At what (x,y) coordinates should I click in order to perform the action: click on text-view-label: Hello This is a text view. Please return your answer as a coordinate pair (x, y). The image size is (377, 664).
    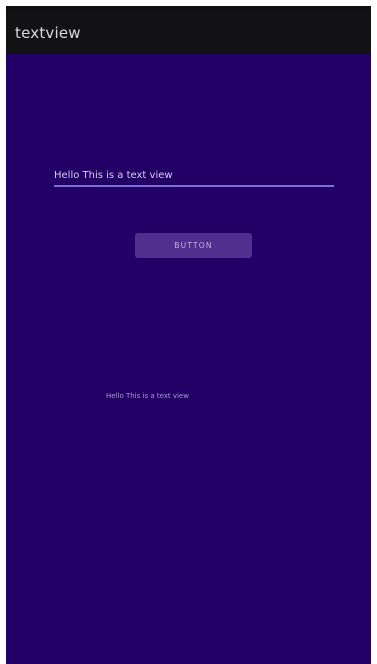
    Looking at the image, I should click on (147, 396).